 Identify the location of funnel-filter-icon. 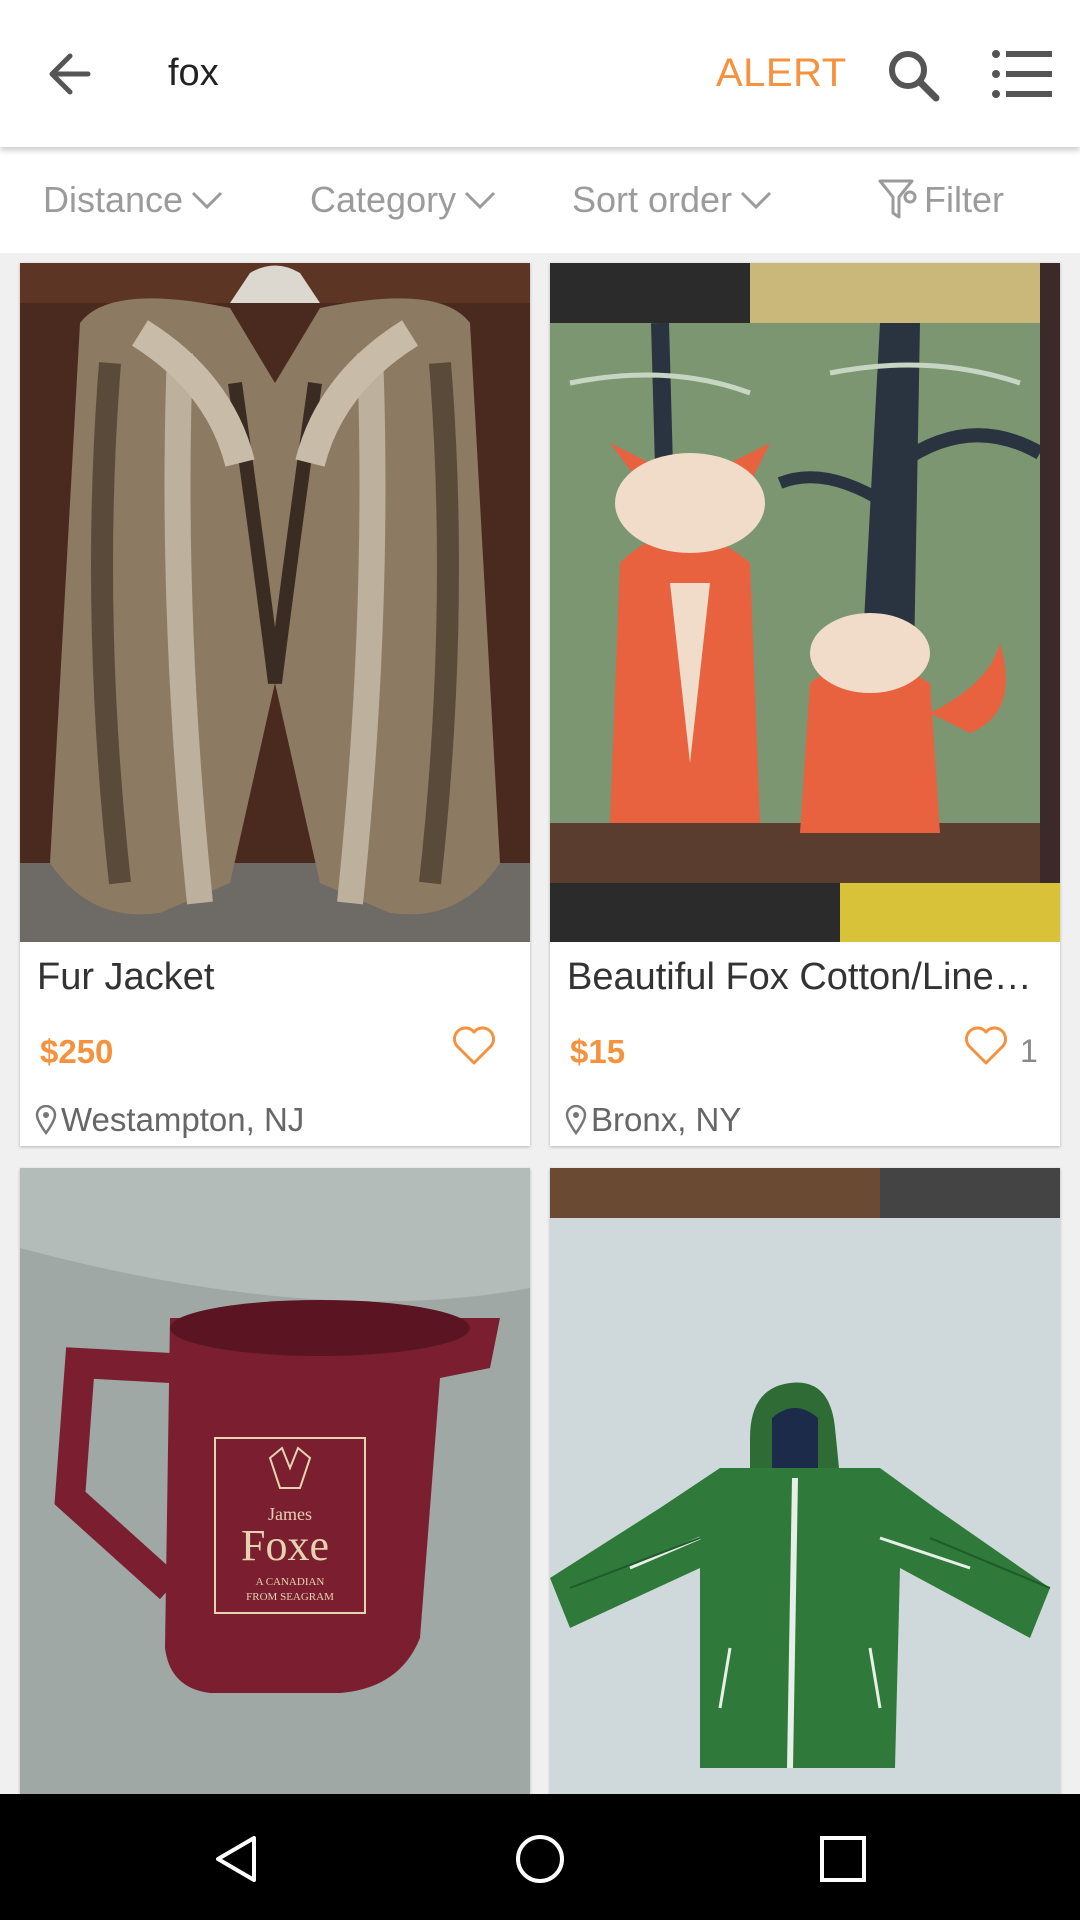
(897, 199).